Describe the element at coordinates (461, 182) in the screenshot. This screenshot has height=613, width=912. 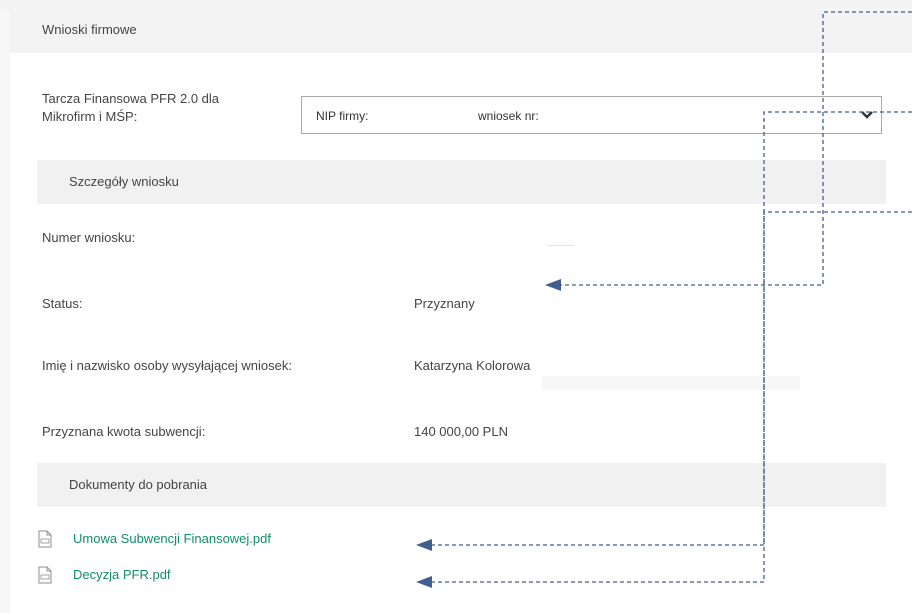
I see `details-section-header: Szczegóły wniosku` at that location.